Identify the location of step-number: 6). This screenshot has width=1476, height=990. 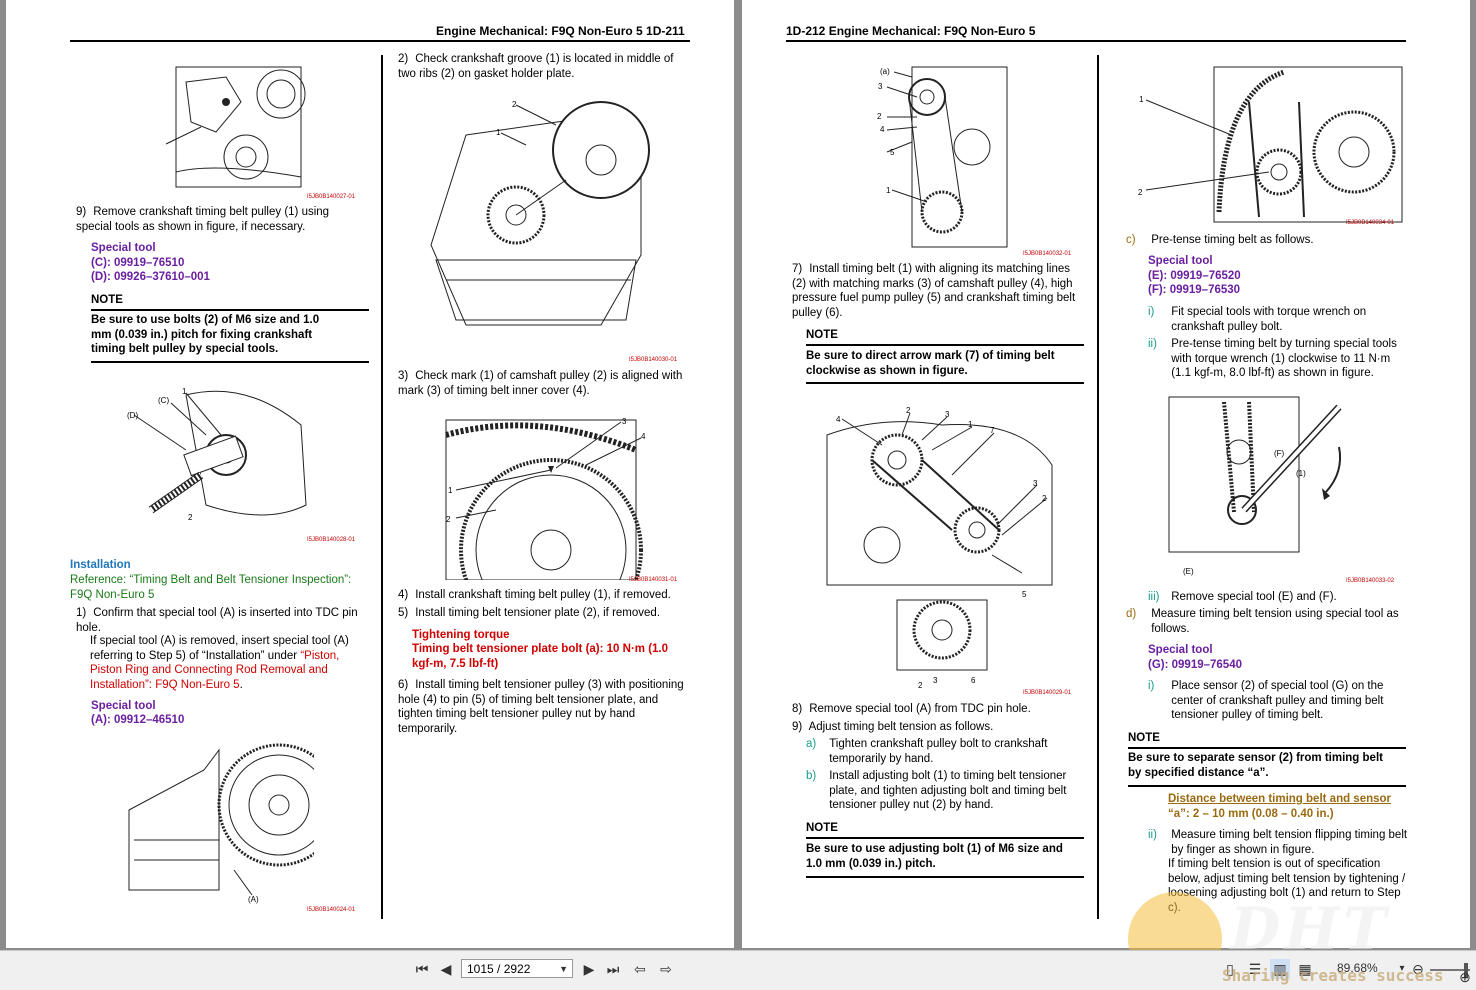
(403, 685).